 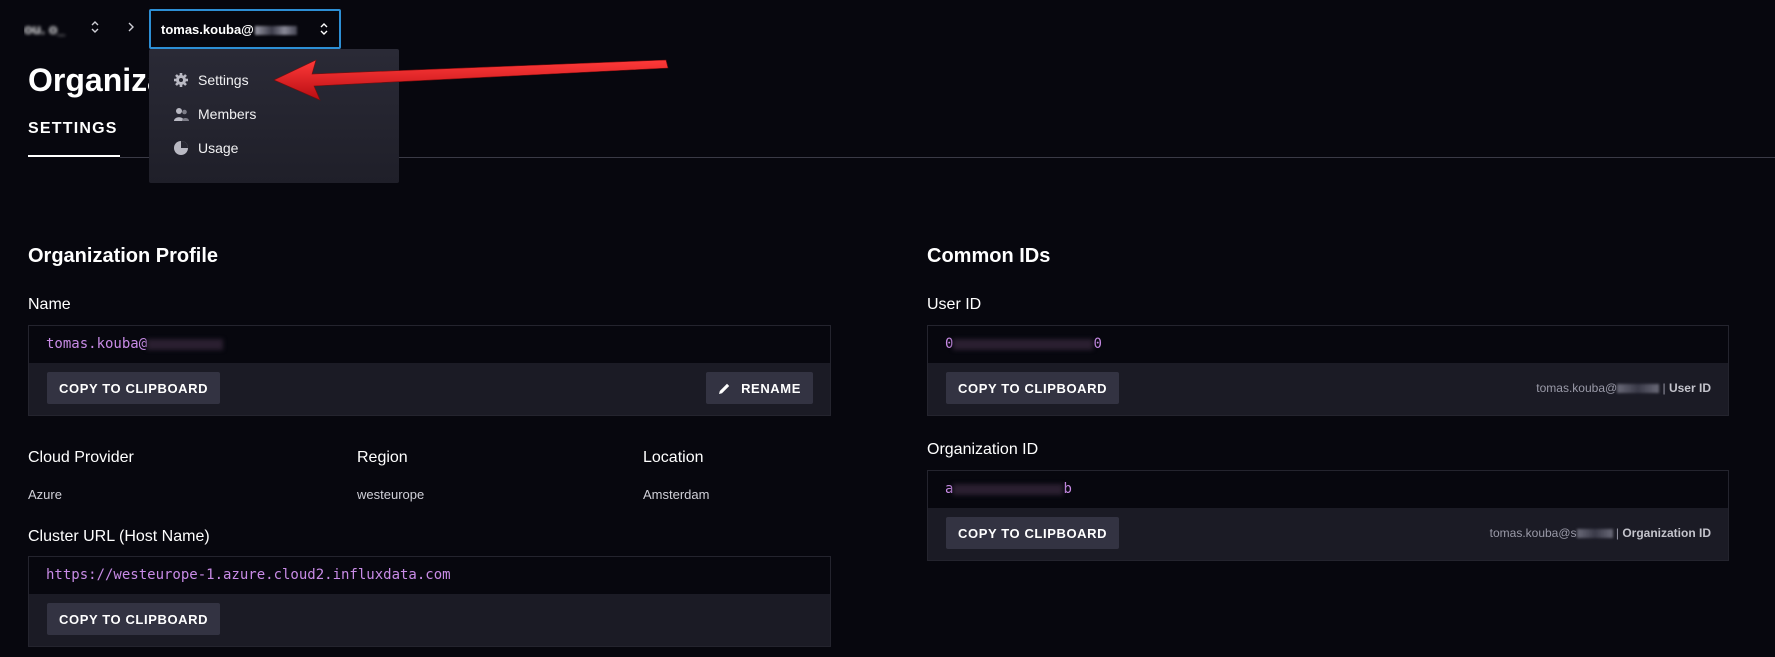 What do you see at coordinates (181, 80) in the screenshot?
I see `gear-icon` at bounding box center [181, 80].